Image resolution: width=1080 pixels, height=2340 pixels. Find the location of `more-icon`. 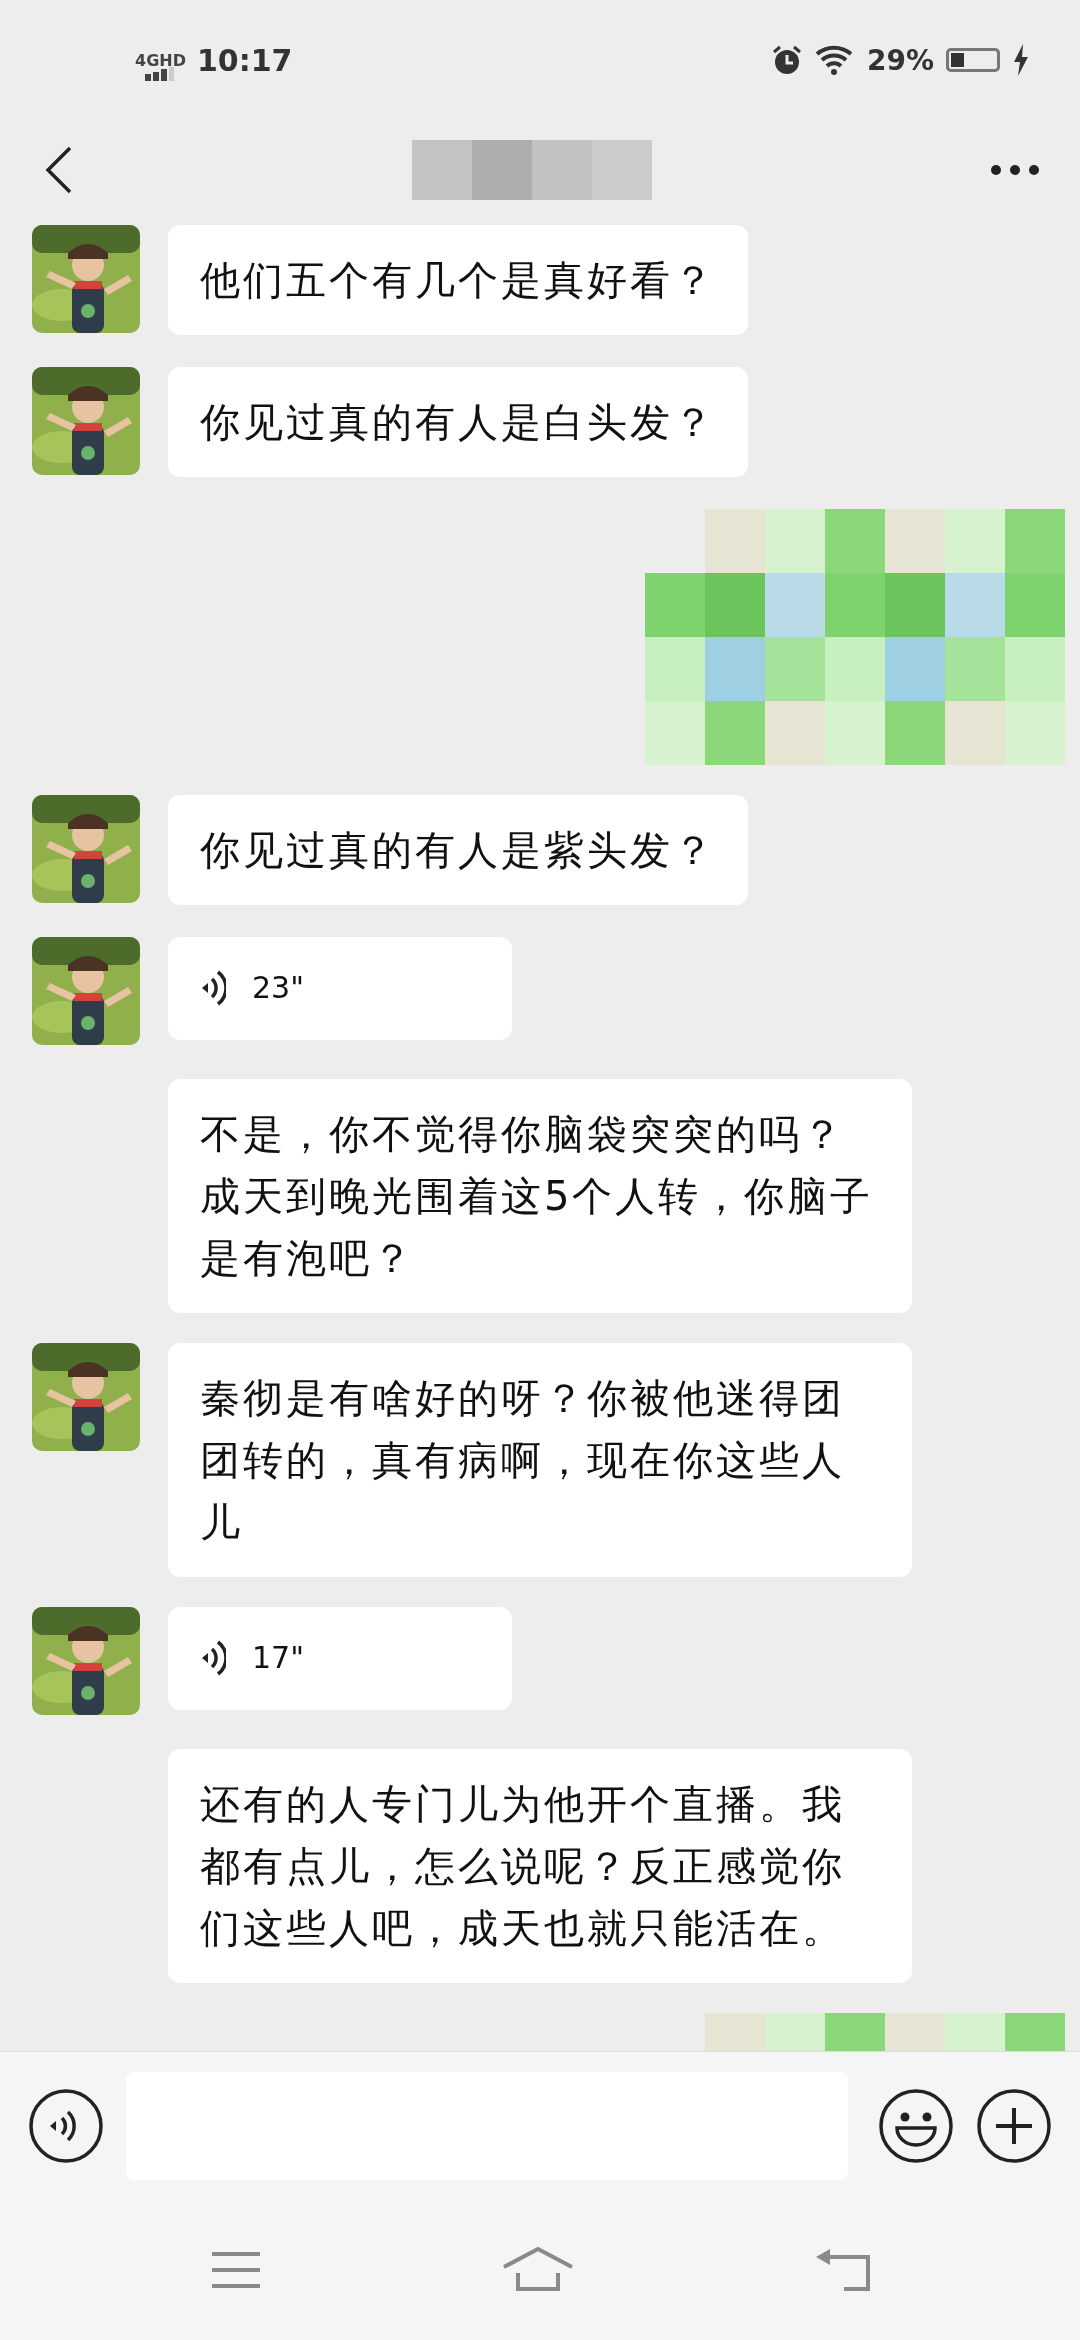

more-icon is located at coordinates (1015, 170).